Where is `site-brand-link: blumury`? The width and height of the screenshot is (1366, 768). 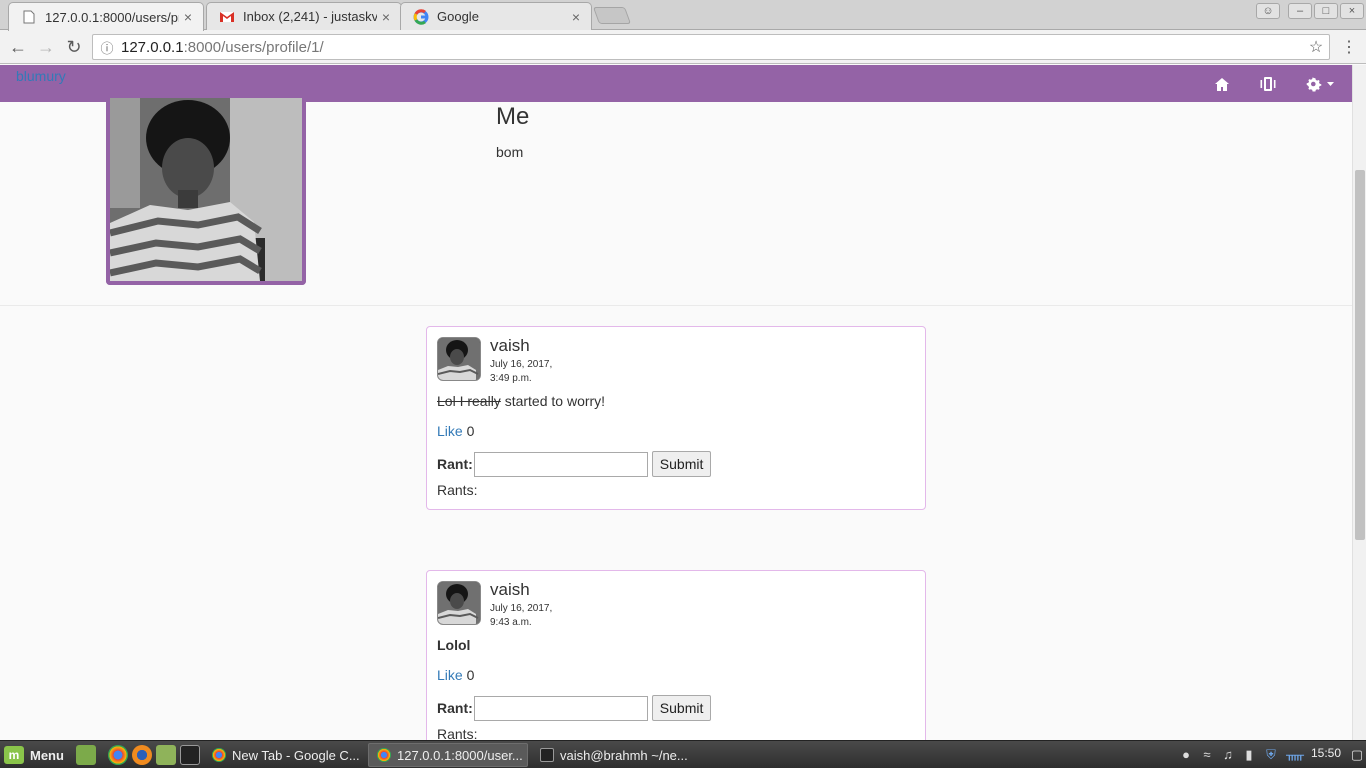 site-brand-link: blumury is located at coordinates (41, 76).